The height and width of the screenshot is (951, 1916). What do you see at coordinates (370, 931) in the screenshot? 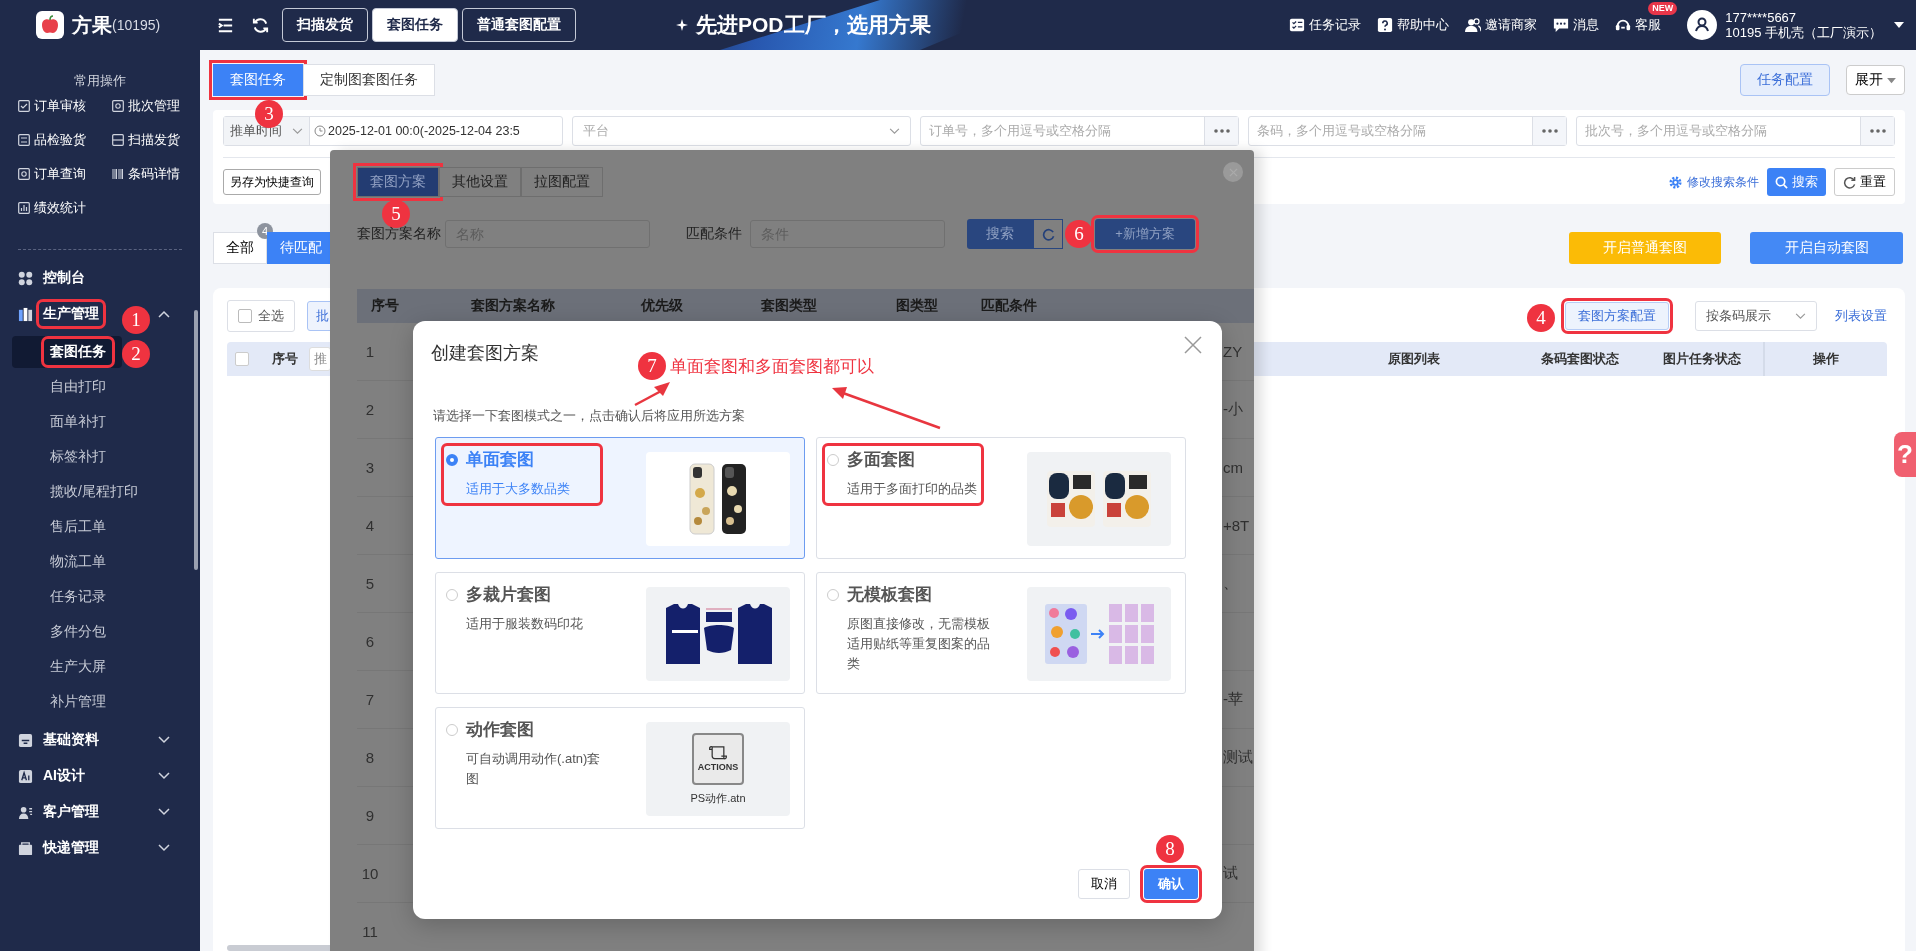
I see `row-number: 11` at bounding box center [370, 931].